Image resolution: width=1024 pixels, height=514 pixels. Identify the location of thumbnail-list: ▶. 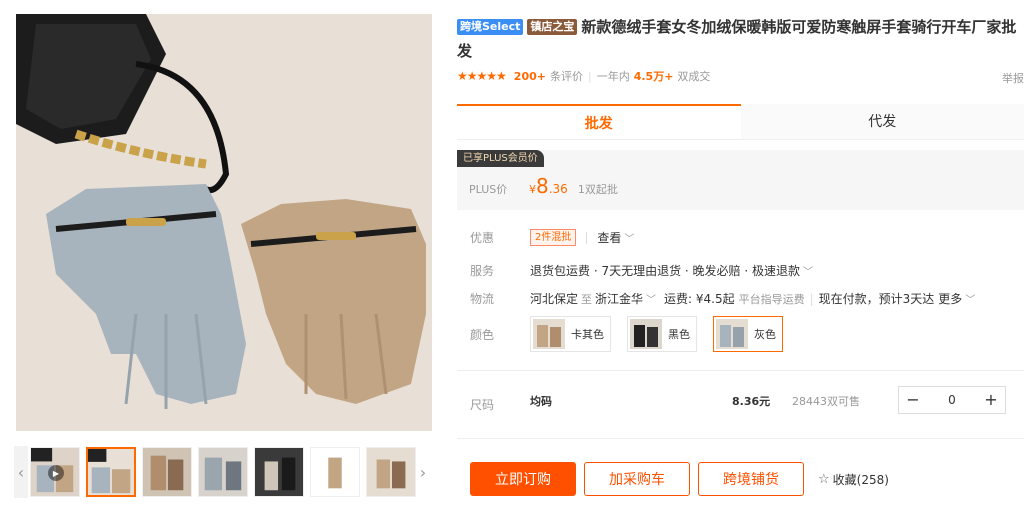
(223, 472).